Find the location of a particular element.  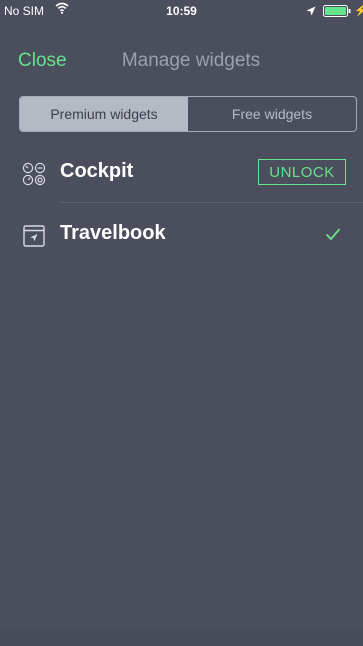

widget-name-cockpit: Cockpit is located at coordinates (97, 171).